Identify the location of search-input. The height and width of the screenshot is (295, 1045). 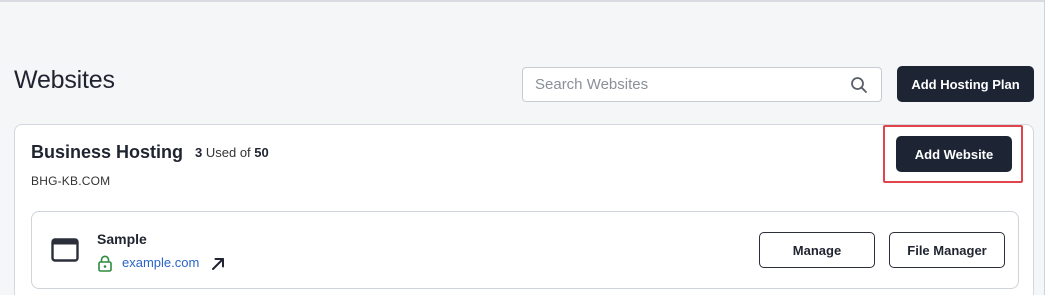
(692, 84).